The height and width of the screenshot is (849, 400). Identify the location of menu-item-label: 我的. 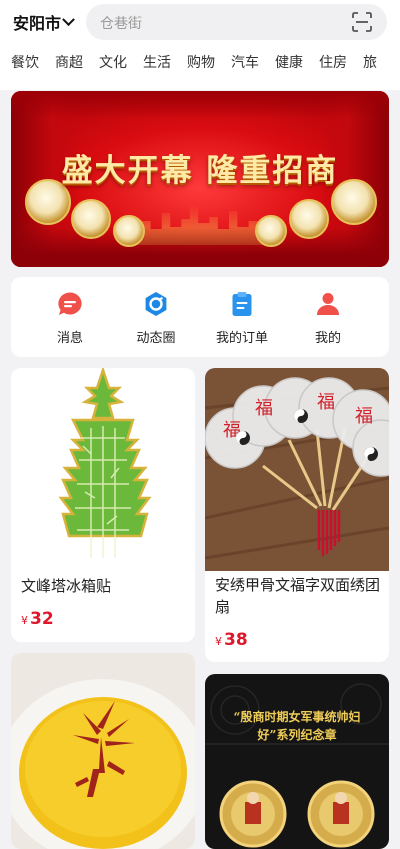
(327, 338).